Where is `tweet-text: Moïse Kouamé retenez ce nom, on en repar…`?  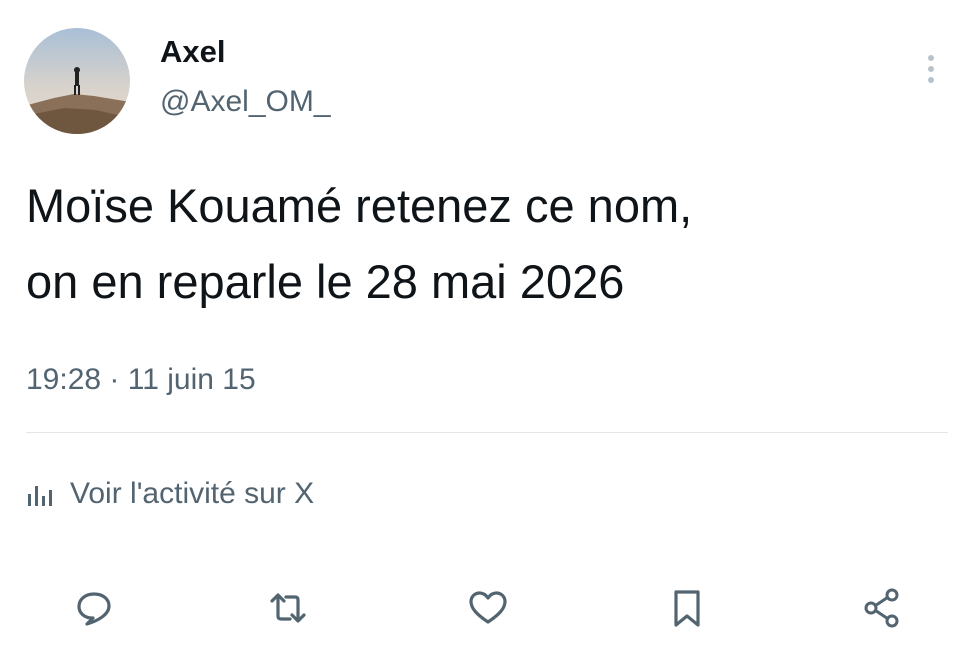 tweet-text: Moïse Kouamé retenez ce nom, on en repar… is located at coordinates (359, 243).